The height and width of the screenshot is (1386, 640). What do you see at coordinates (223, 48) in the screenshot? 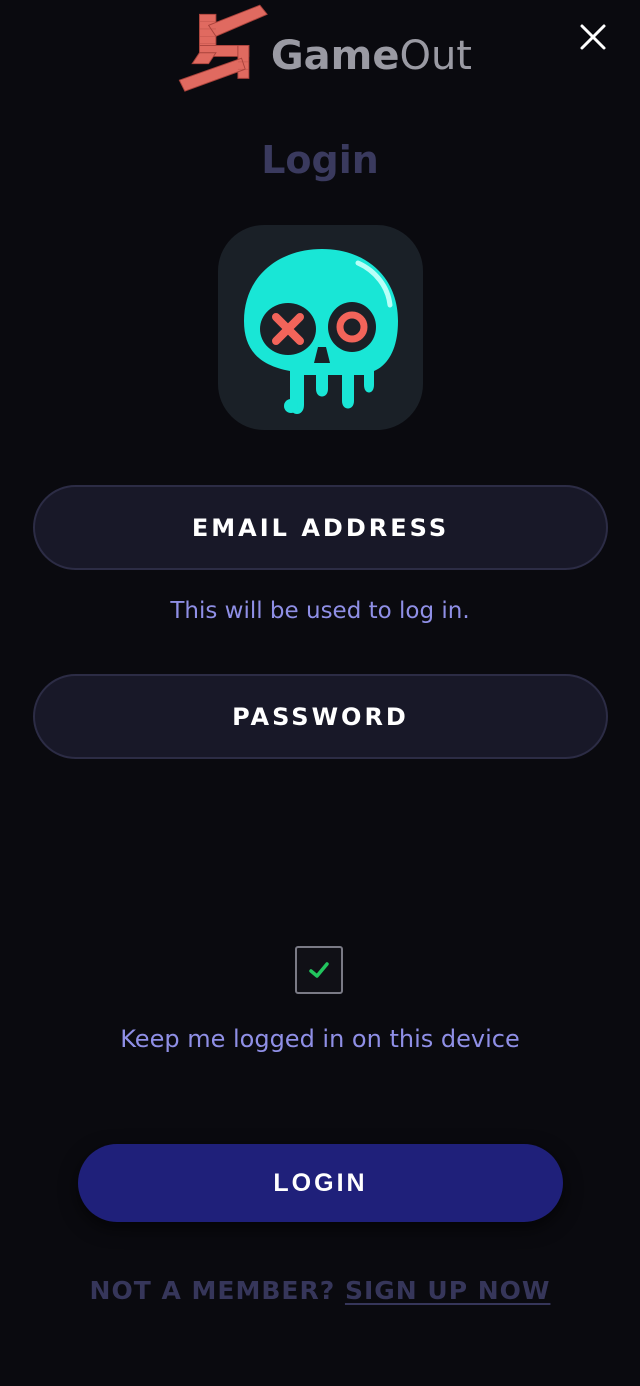
I see `gameout-logo-icon` at bounding box center [223, 48].